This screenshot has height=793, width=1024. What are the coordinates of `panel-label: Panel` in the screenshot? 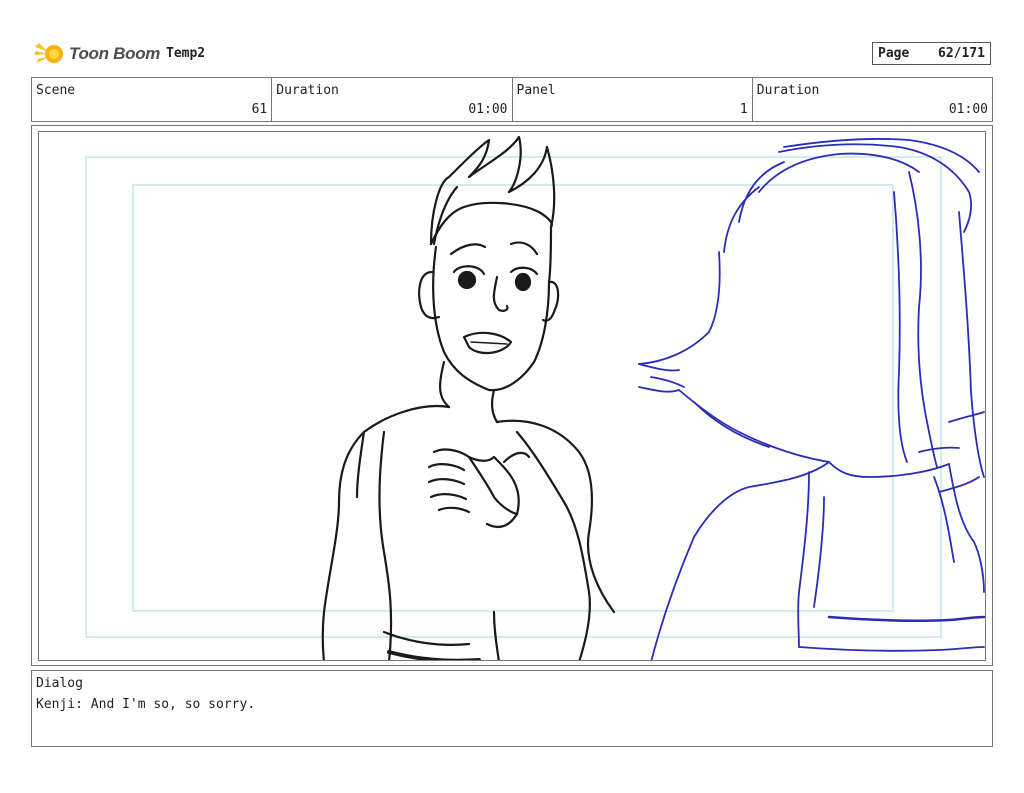 It's located at (536, 90).